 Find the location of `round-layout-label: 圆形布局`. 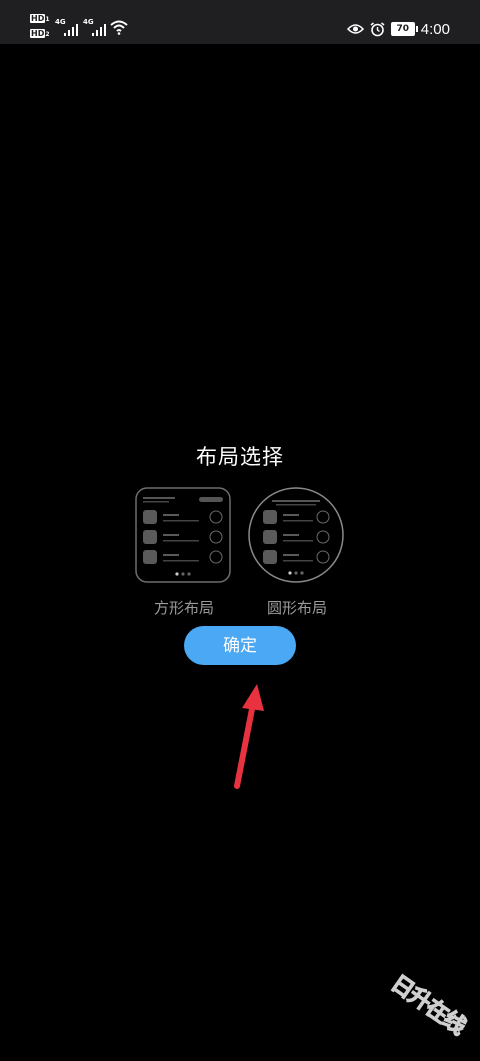

round-layout-label: 圆形布局 is located at coordinates (296, 608).